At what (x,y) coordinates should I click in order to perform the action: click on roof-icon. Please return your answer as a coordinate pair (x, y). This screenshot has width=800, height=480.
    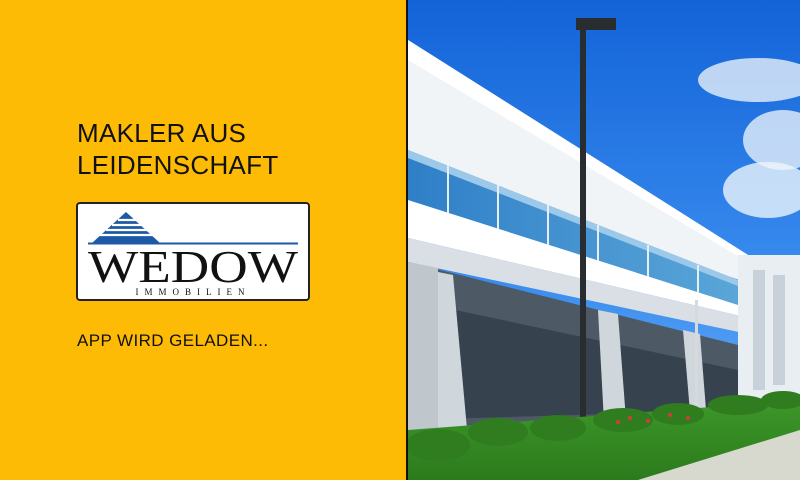
    Looking at the image, I should click on (126, 227).